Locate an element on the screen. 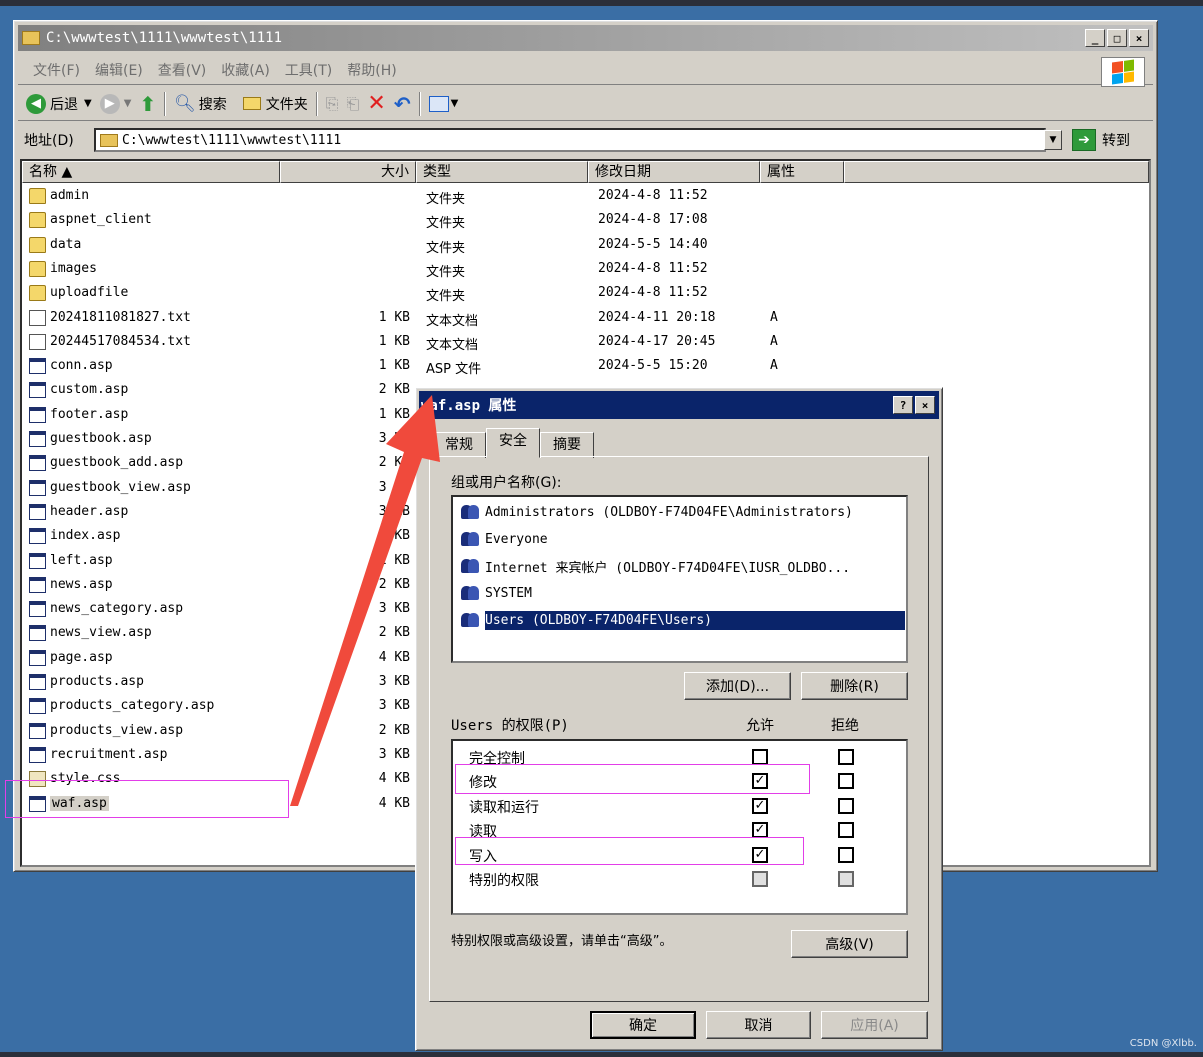 This screenshot has height=1057, width=1203. dialog-titlebar: waf.asp 属性 ? × is located at coordinates (679, 405).